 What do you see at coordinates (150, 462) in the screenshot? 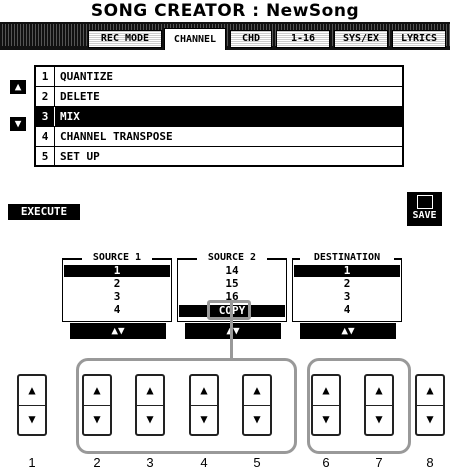
I see `panel-button-number: 3` at bounding box center [150, 462].